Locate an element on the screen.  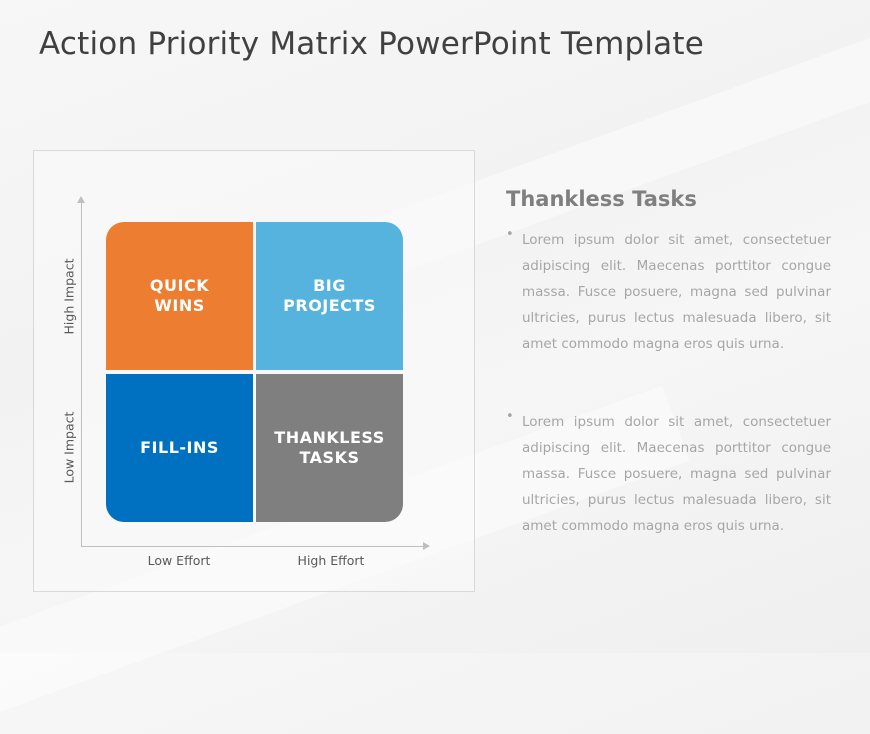
quadrant-thankless-tasks: THANKLESS TASKS is located at coordinates (329, 448).